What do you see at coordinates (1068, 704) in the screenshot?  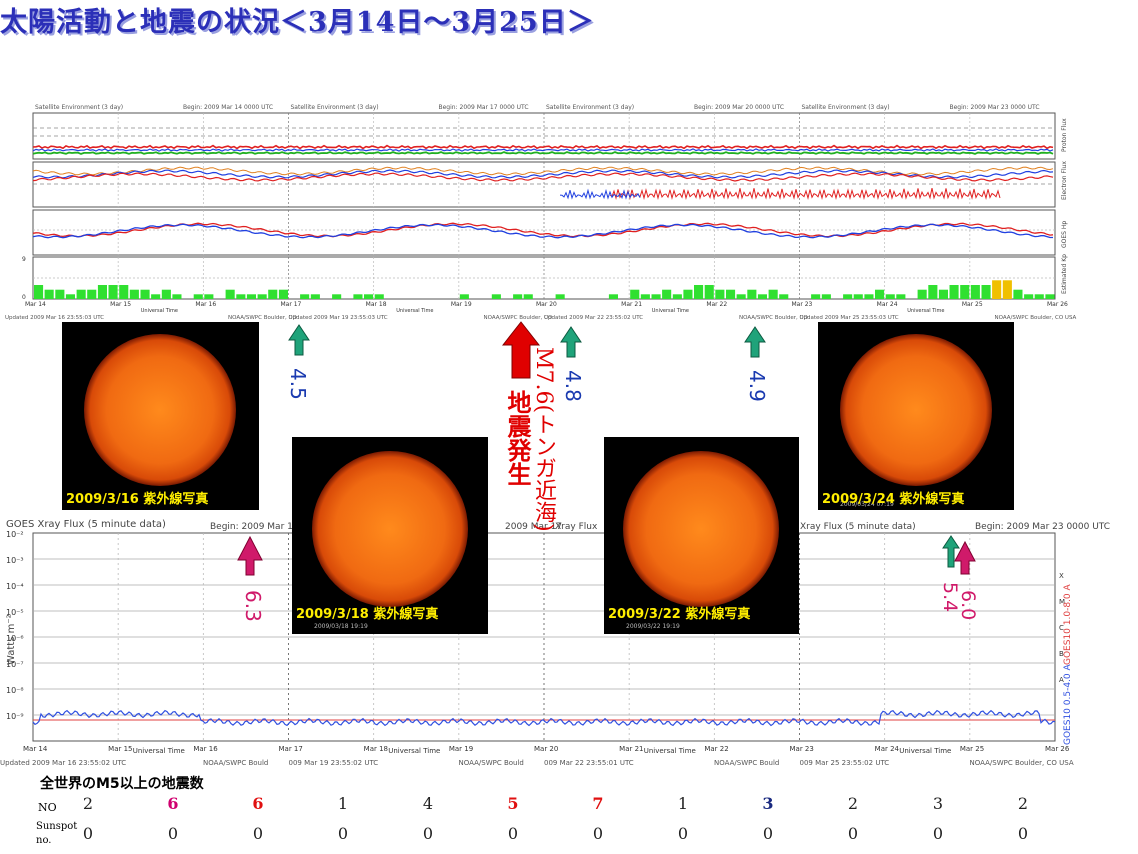 I see `xray-legend-short: GOES10 0.5-4.0 A` at bounding box center [1068, 704].